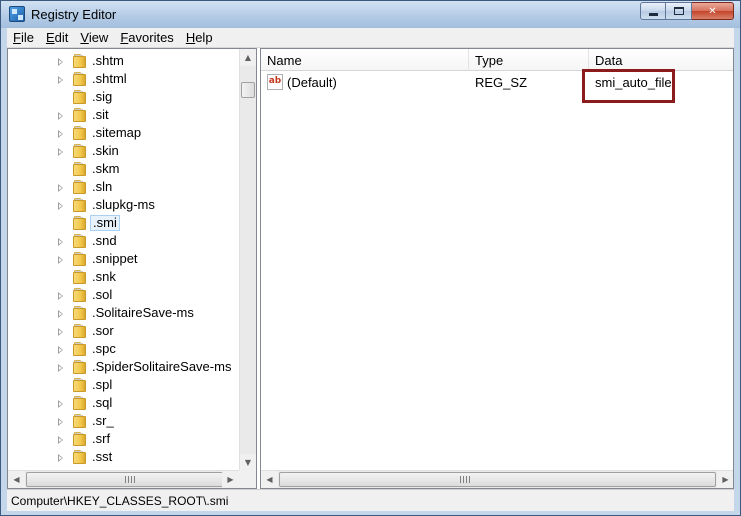 The image size is (741, 516). I want to click on tree-item: .spc, so click(123, 349).